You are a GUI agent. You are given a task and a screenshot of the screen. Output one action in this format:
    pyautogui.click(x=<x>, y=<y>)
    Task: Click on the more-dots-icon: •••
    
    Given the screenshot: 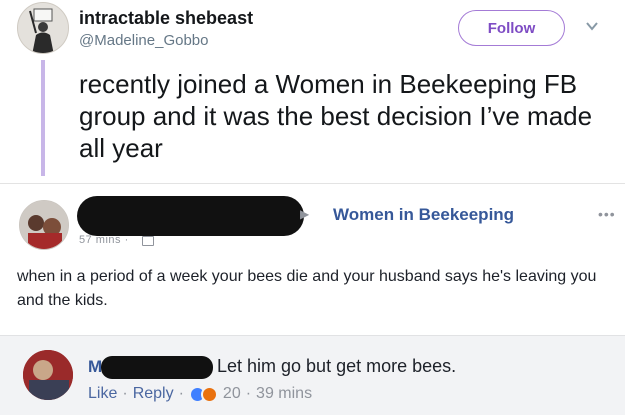 What is the action you would take?
    pyautogui.click(x=607, y=214)
    